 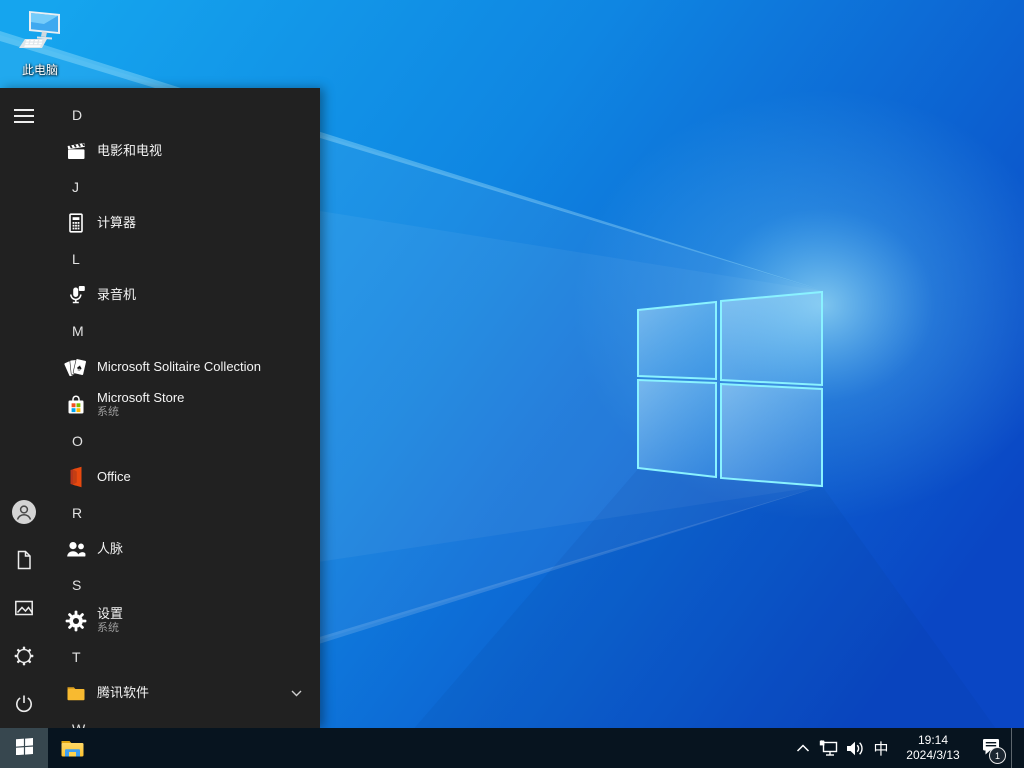 I want to click on chevron-down-icon, so click(x=296, y=693).